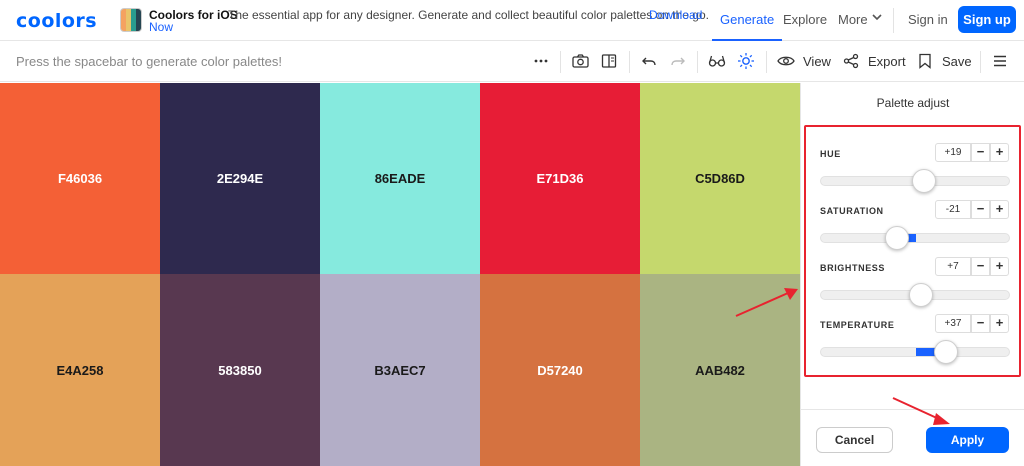  Describe the element at coordinates (999, 266) in the screenshot. I see `brightness-increase-button: +` at that location.